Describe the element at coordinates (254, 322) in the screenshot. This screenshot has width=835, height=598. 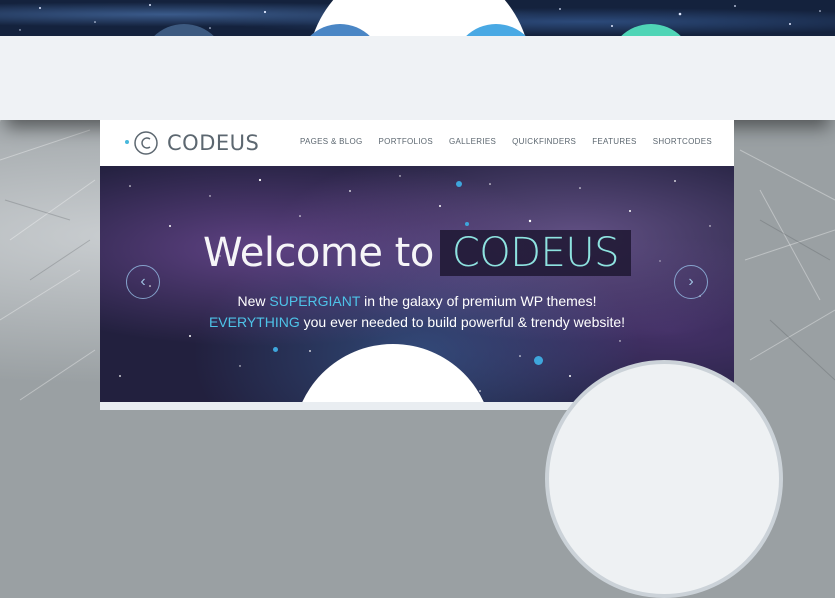
I see `hero-line2-accent: EVERYTHING` at that location.